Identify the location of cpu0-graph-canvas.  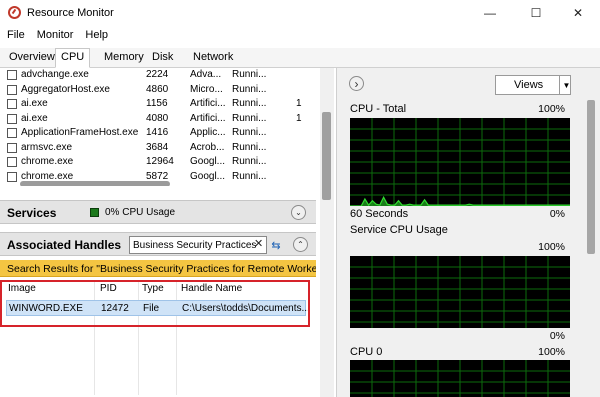
(460, 378).